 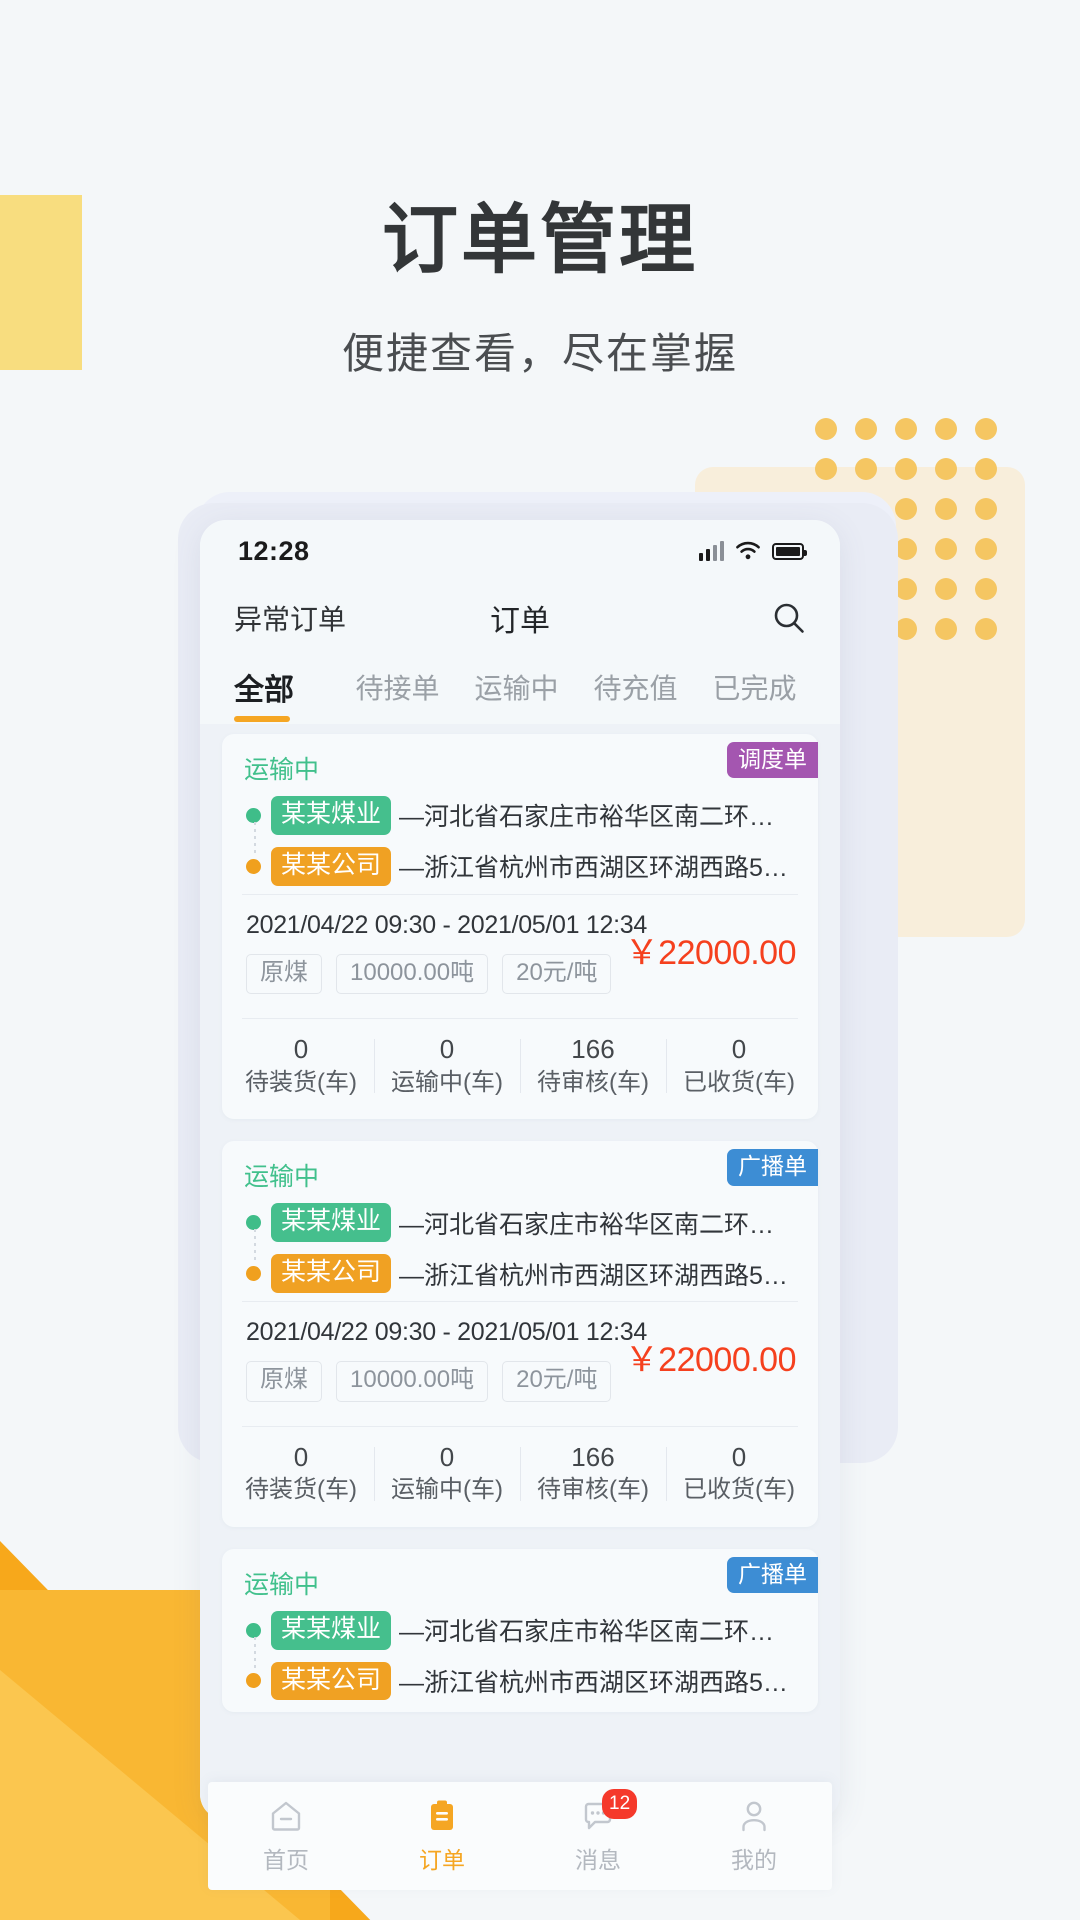 What do you see at coordinates (598, 1860) in the screenshot?
I see `tabbar-label: 消息` at bounding box center [598, 1860].